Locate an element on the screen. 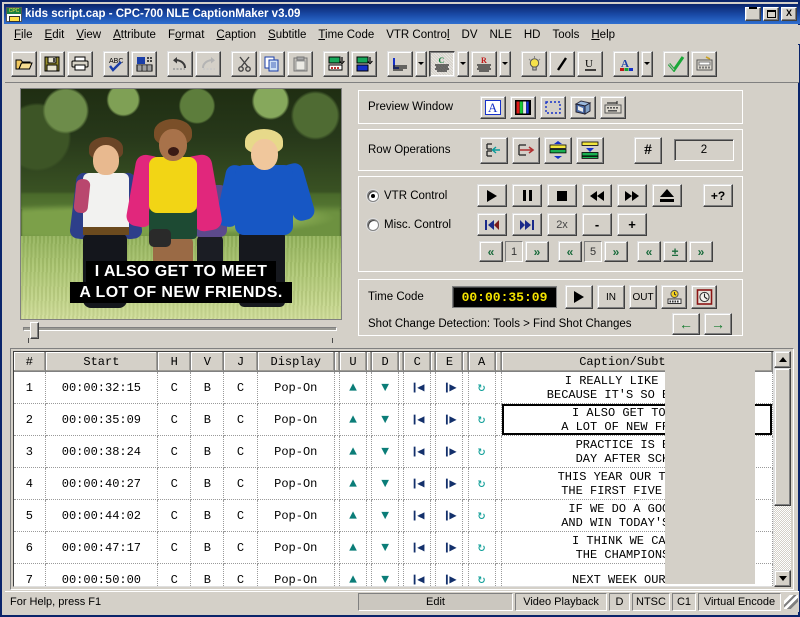 The image size is (800, 617). speed-button: 2x is located at coordinates (562, 224).